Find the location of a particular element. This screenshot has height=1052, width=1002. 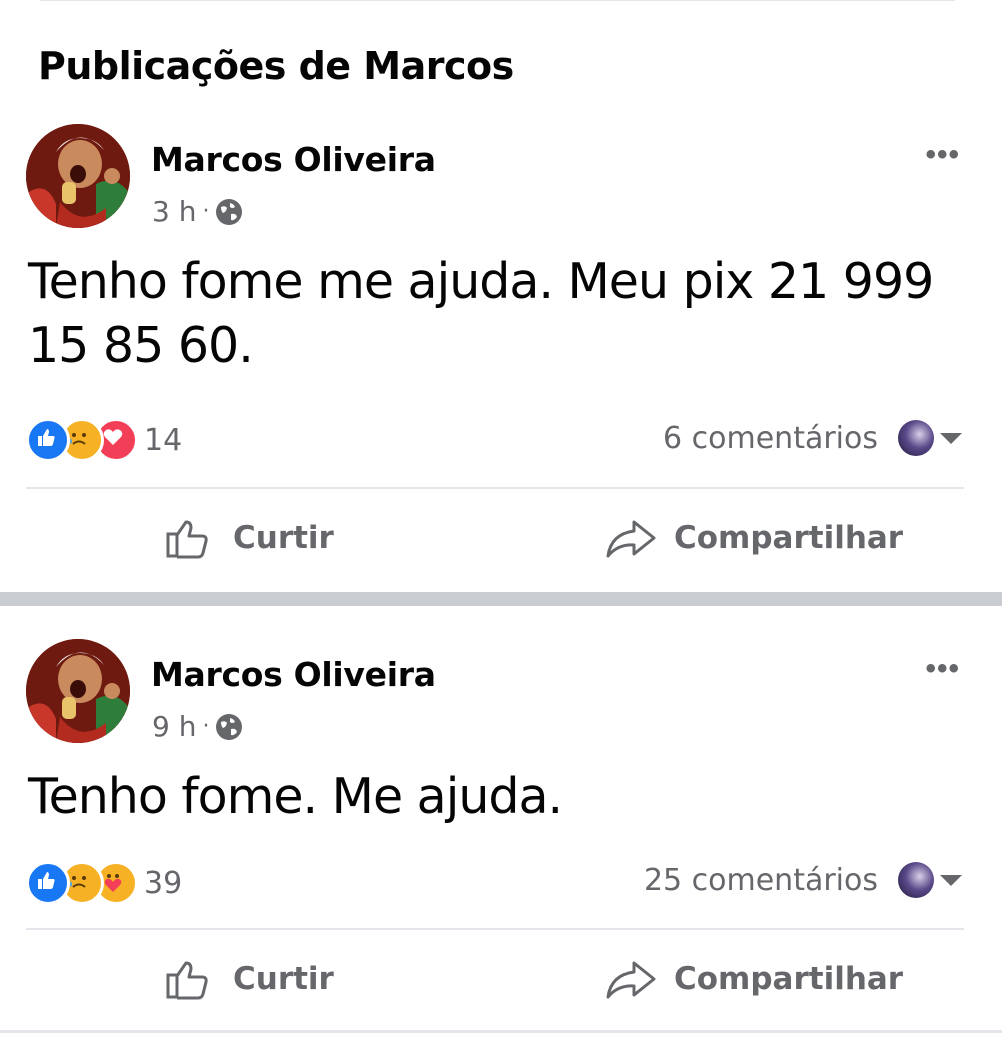

section-title: Publicações de Marcos is located at coordinates (276, 66).